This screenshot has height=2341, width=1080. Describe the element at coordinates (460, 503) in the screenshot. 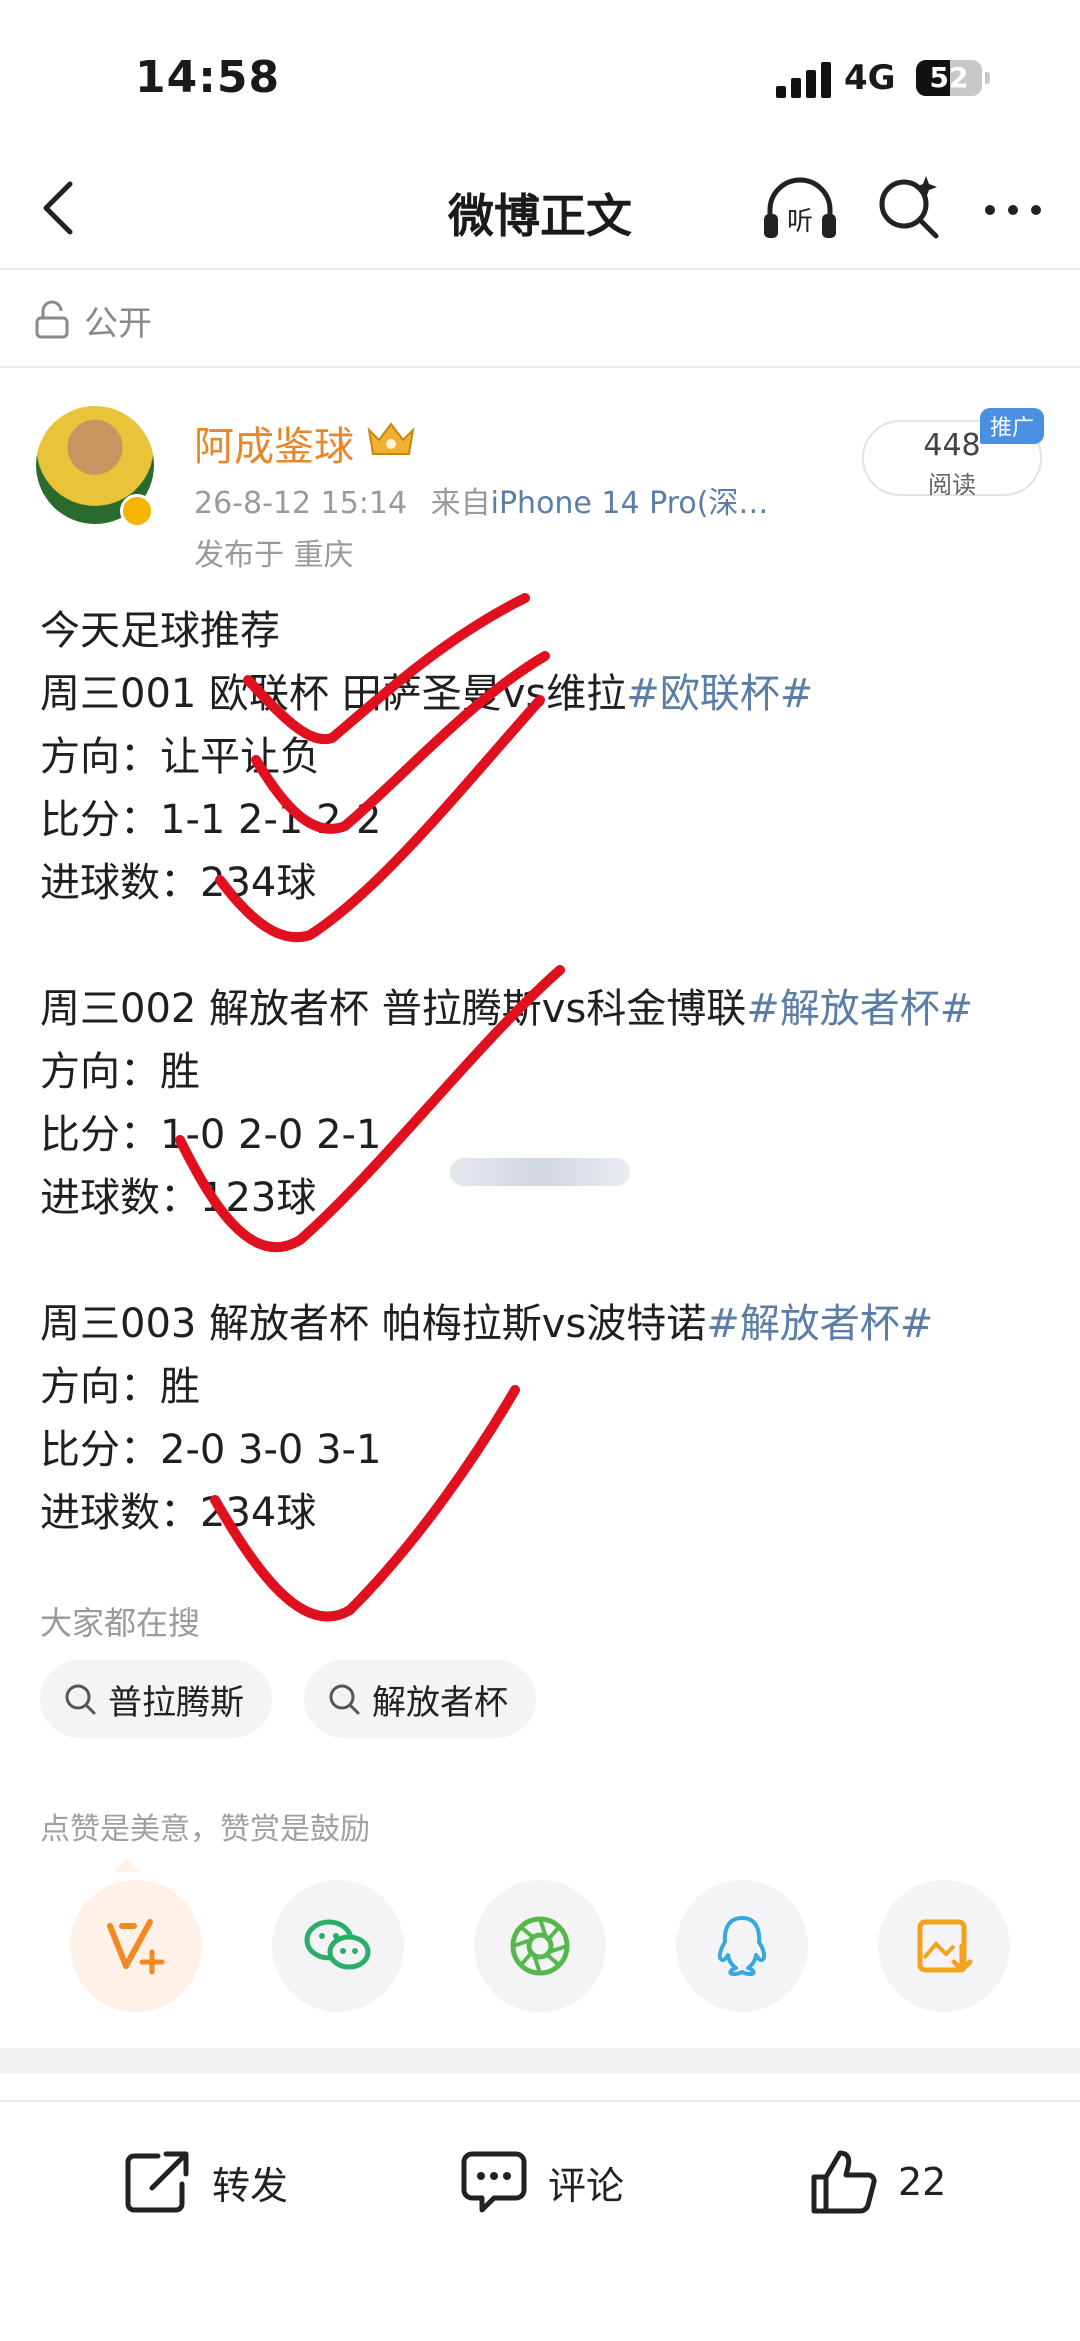

I see `post-from: 来自` at that location.